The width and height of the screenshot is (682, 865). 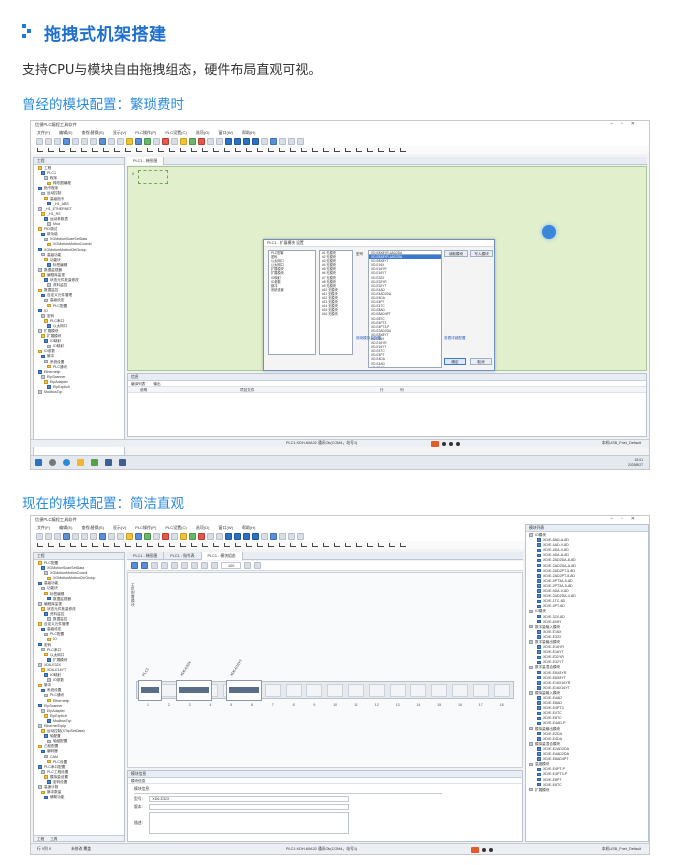 I want to click on redo-icon, so click(x=194, y=565).